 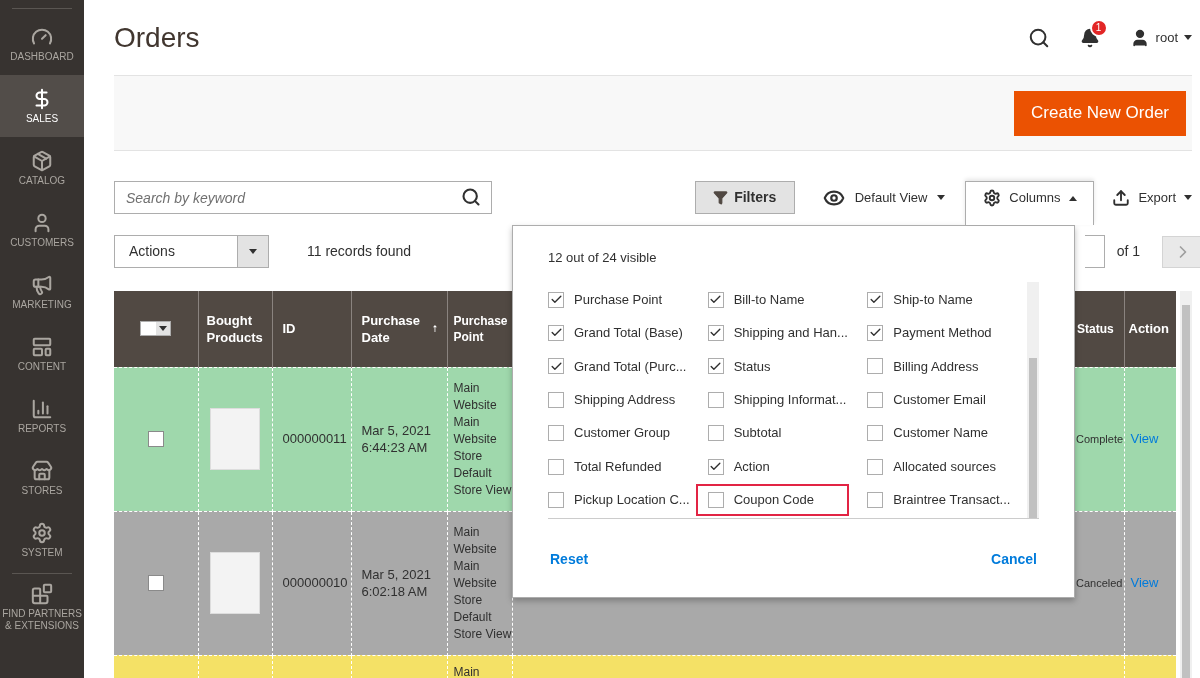 What do you see at coordinates (467, 670) in the screenshot?
I see `table-cell-text: Main` at bounding box center [467, 670].